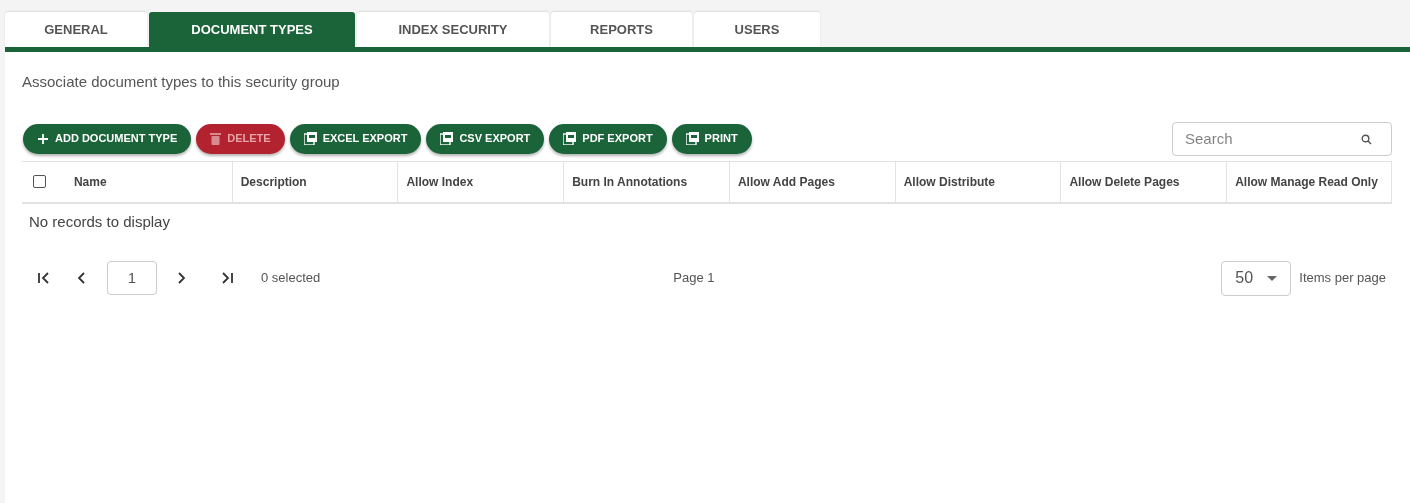  Describe the element at coordinates (314, 181) in the screenshot. I see `column-header: Description` at that location.